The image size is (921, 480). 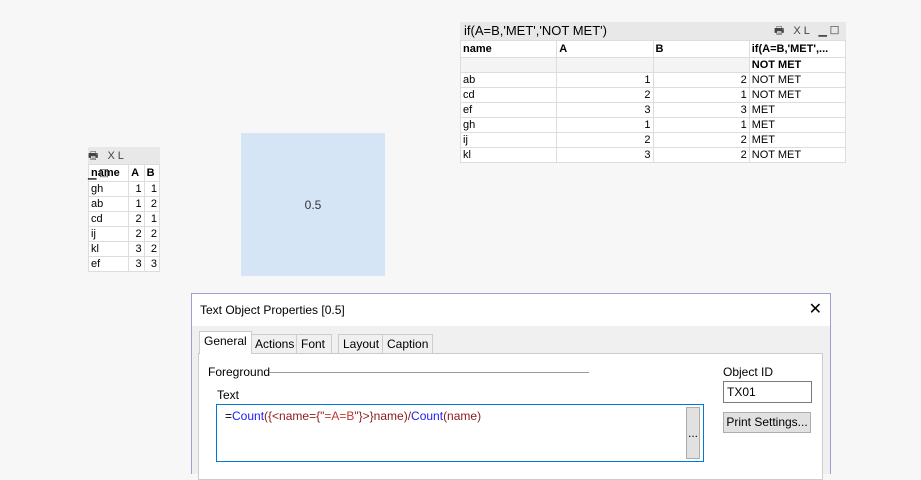 What do you see at coordinates (701, 49) in the screenshot?
I see `col-header-b: B` at bounding box center [701, 49].